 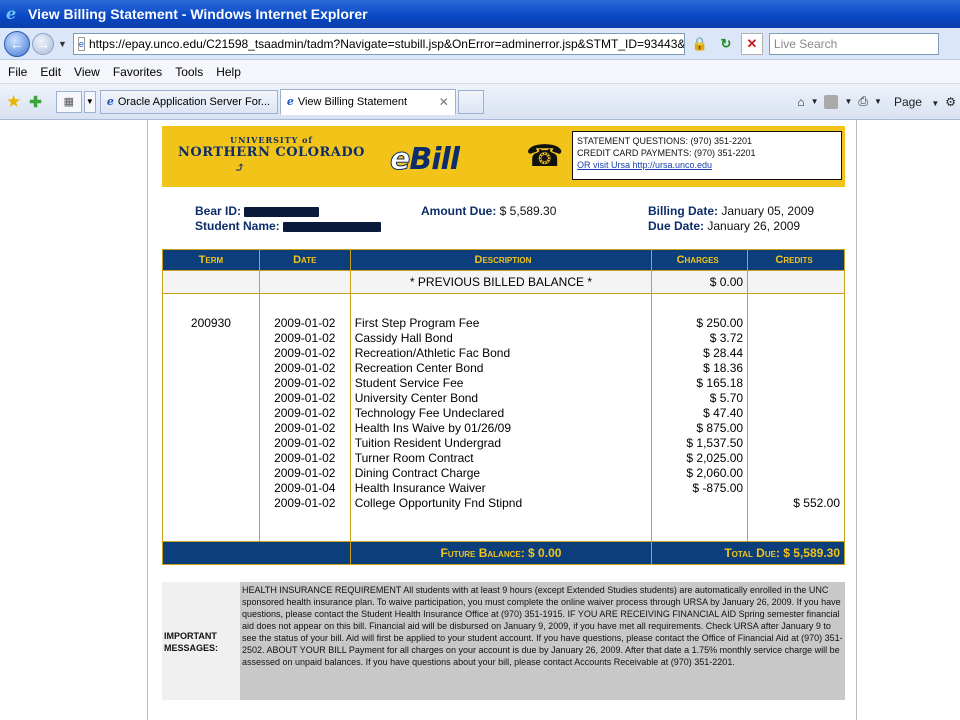 I want to click on menu-favorites: Favorites, so click(x=137, y=72).